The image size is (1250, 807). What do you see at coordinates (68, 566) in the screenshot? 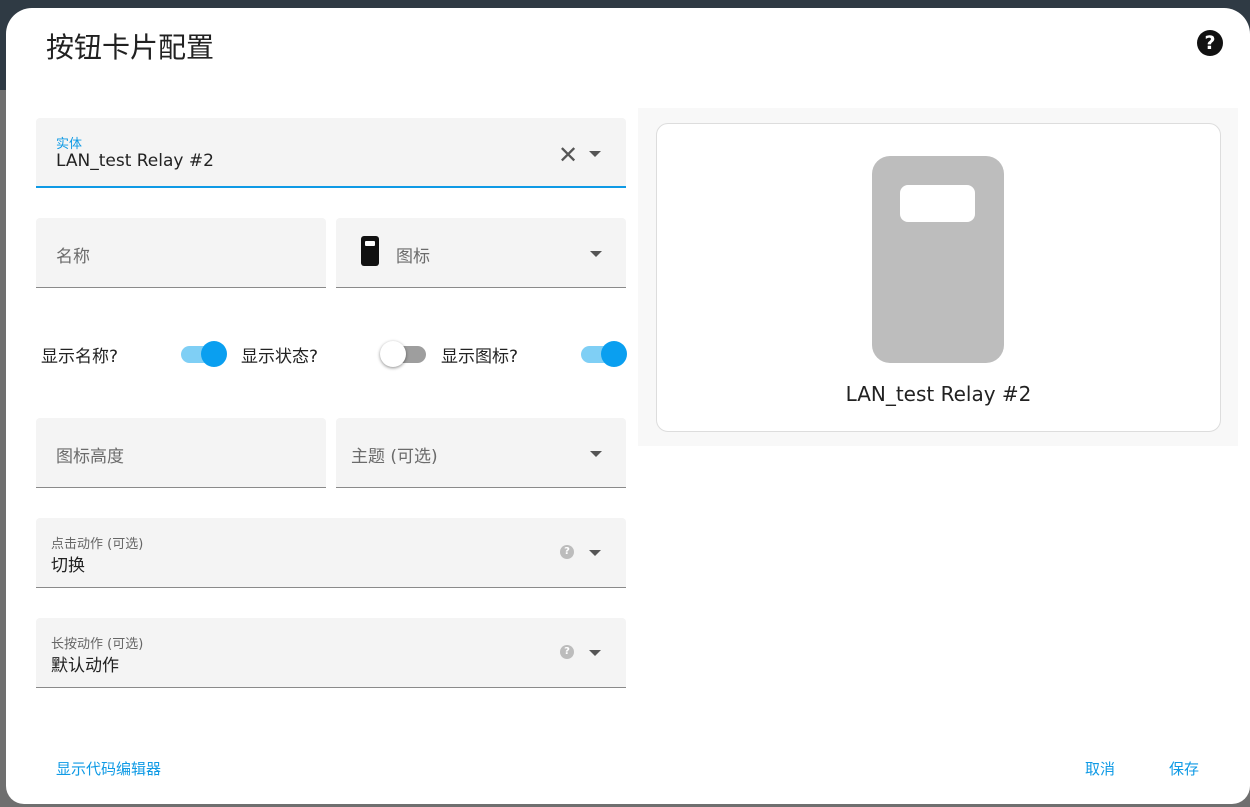
I see `tap-action-value: 切换` at bounding box center [68, 566].